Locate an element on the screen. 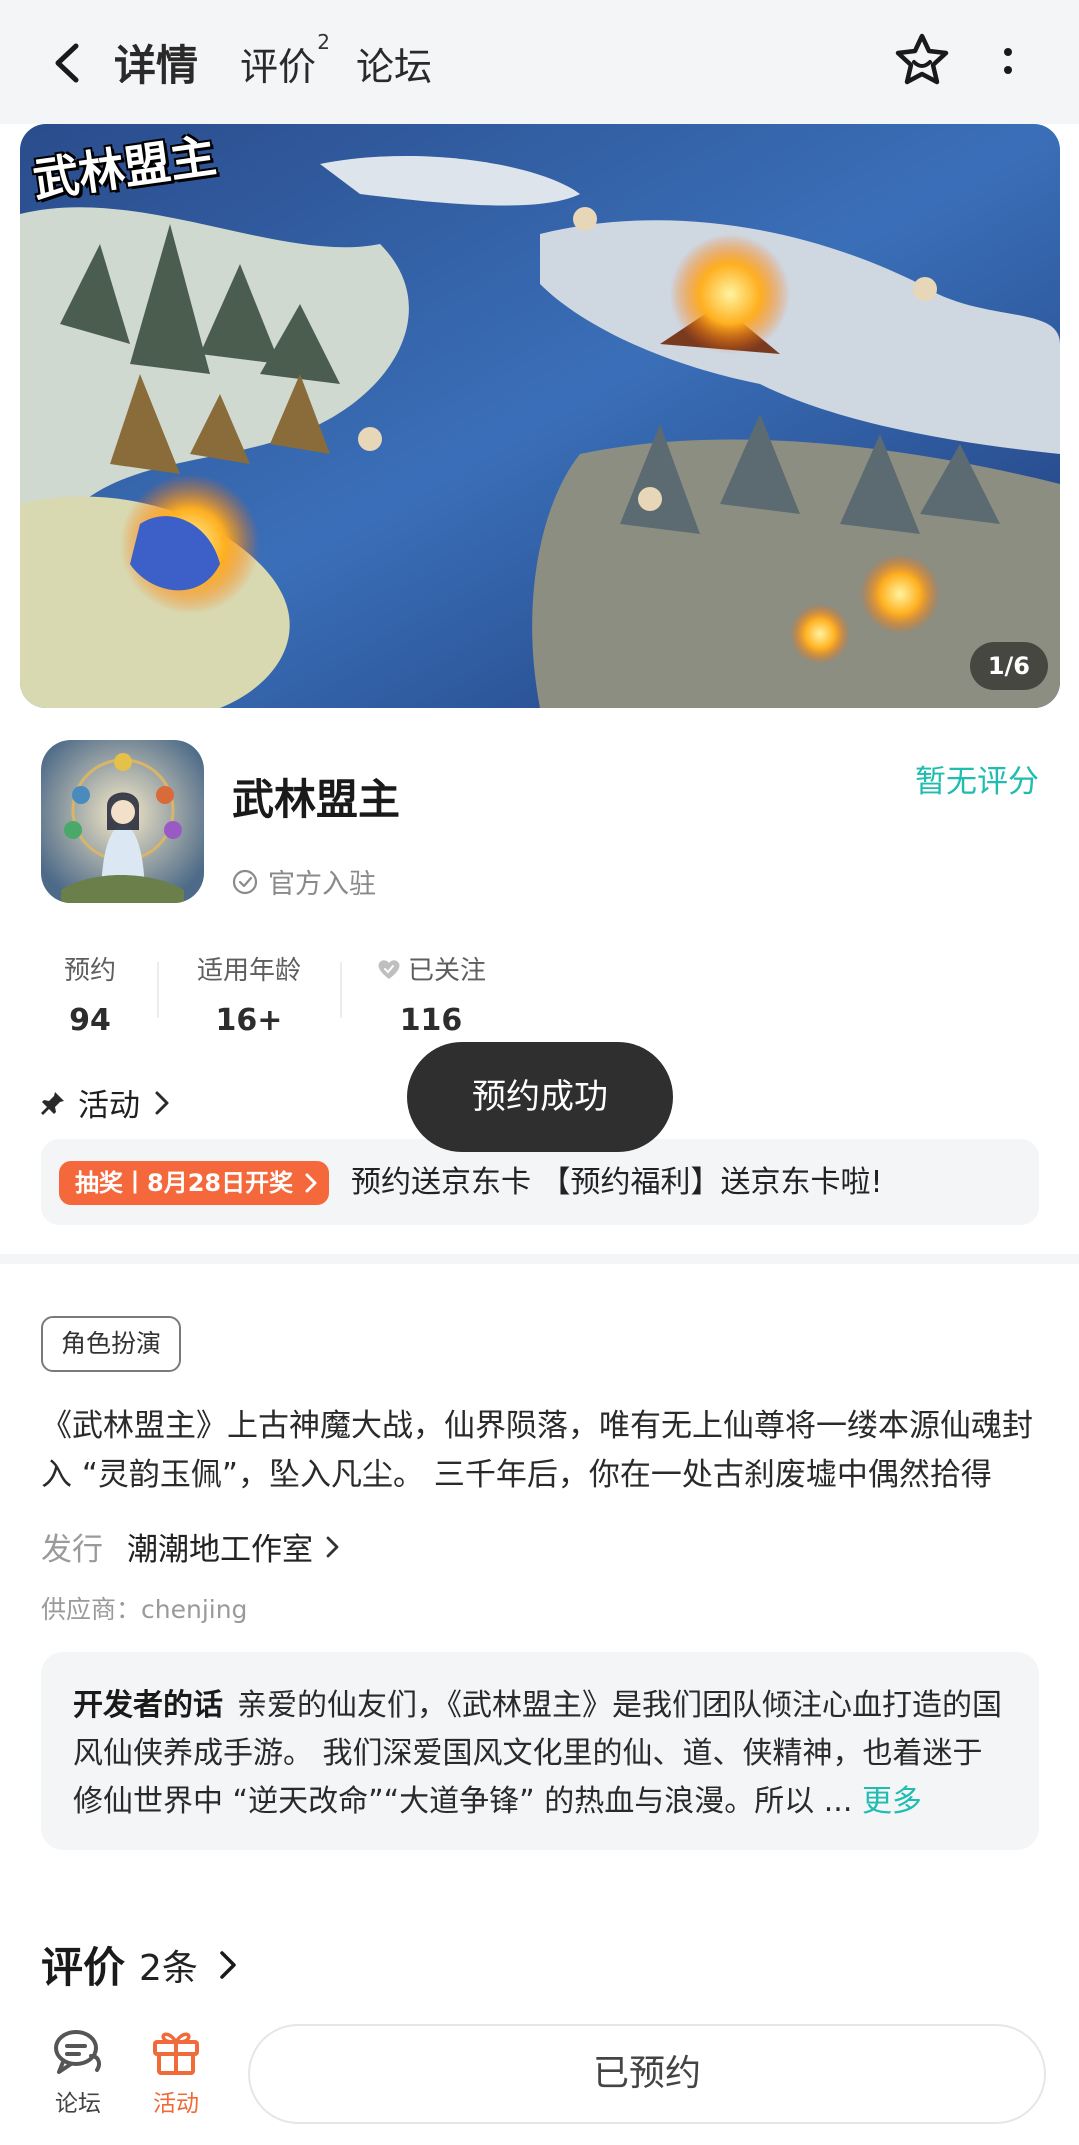 The height and width of the screenshot is (2145, 1079). publisher-key: 发行 is located at coordinates (72, 1550).